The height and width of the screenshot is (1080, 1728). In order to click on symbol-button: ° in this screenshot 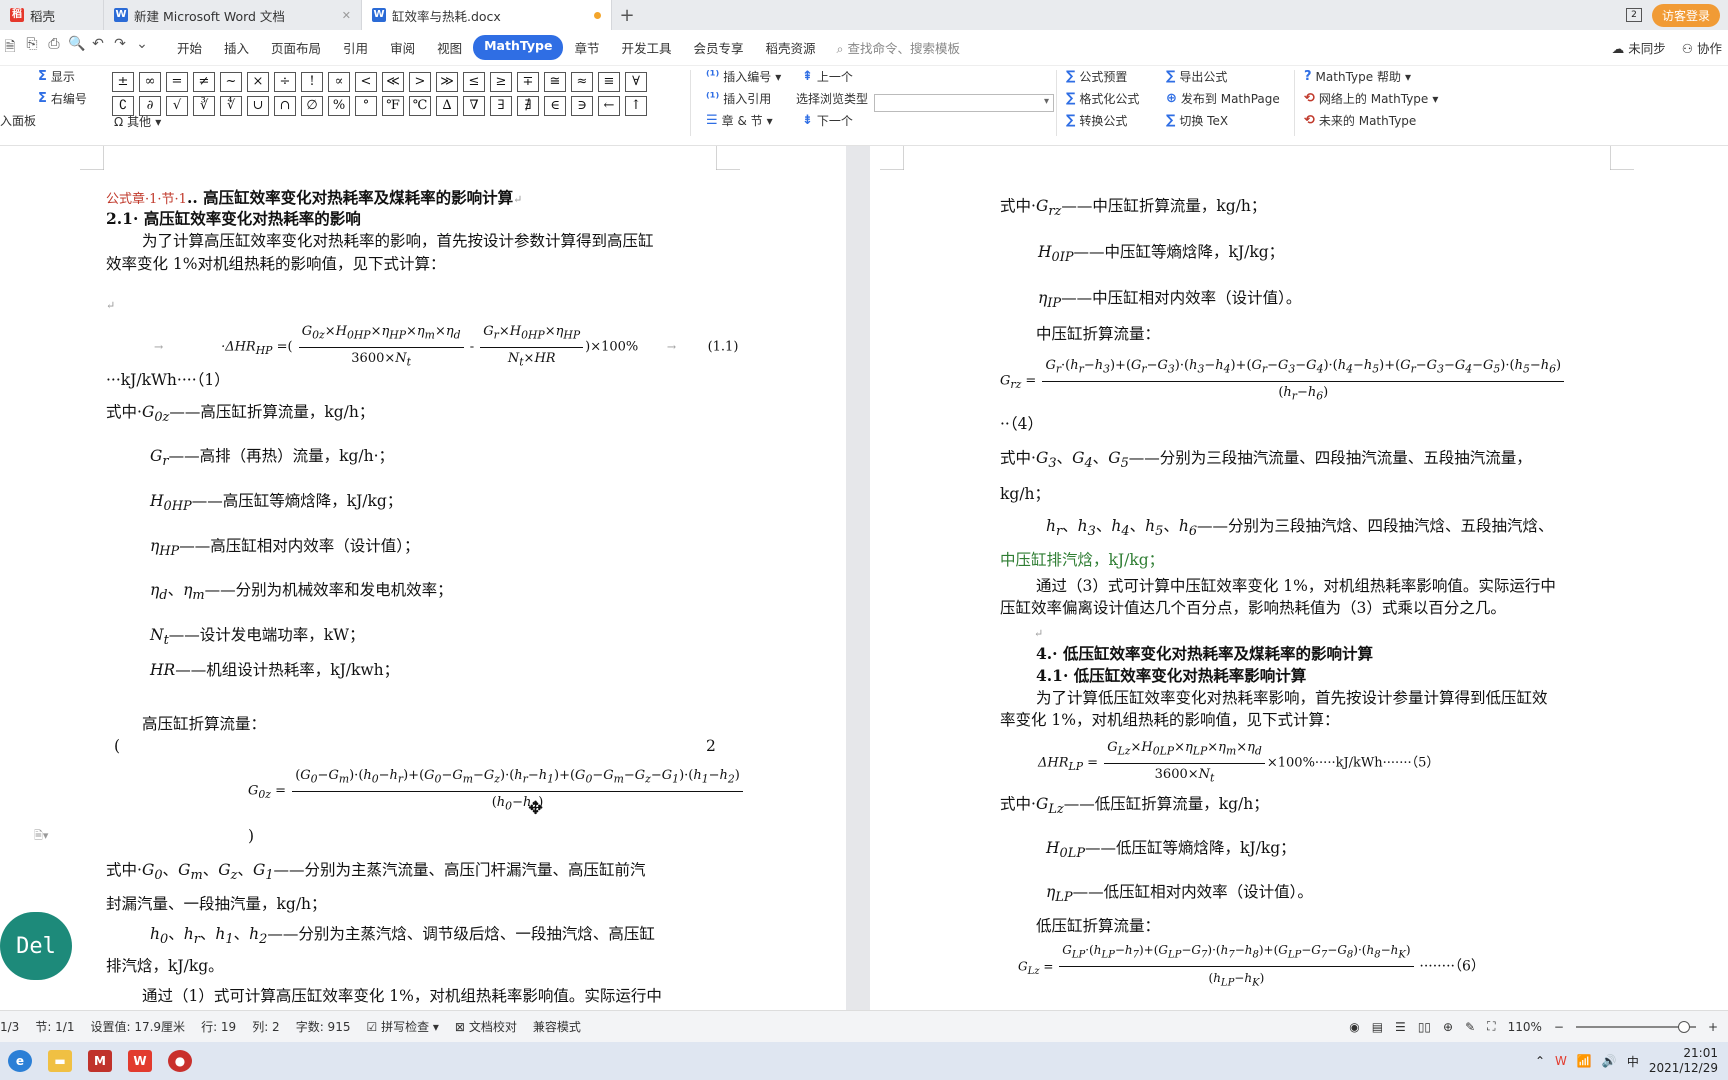, I will do `click(366, 106)`.